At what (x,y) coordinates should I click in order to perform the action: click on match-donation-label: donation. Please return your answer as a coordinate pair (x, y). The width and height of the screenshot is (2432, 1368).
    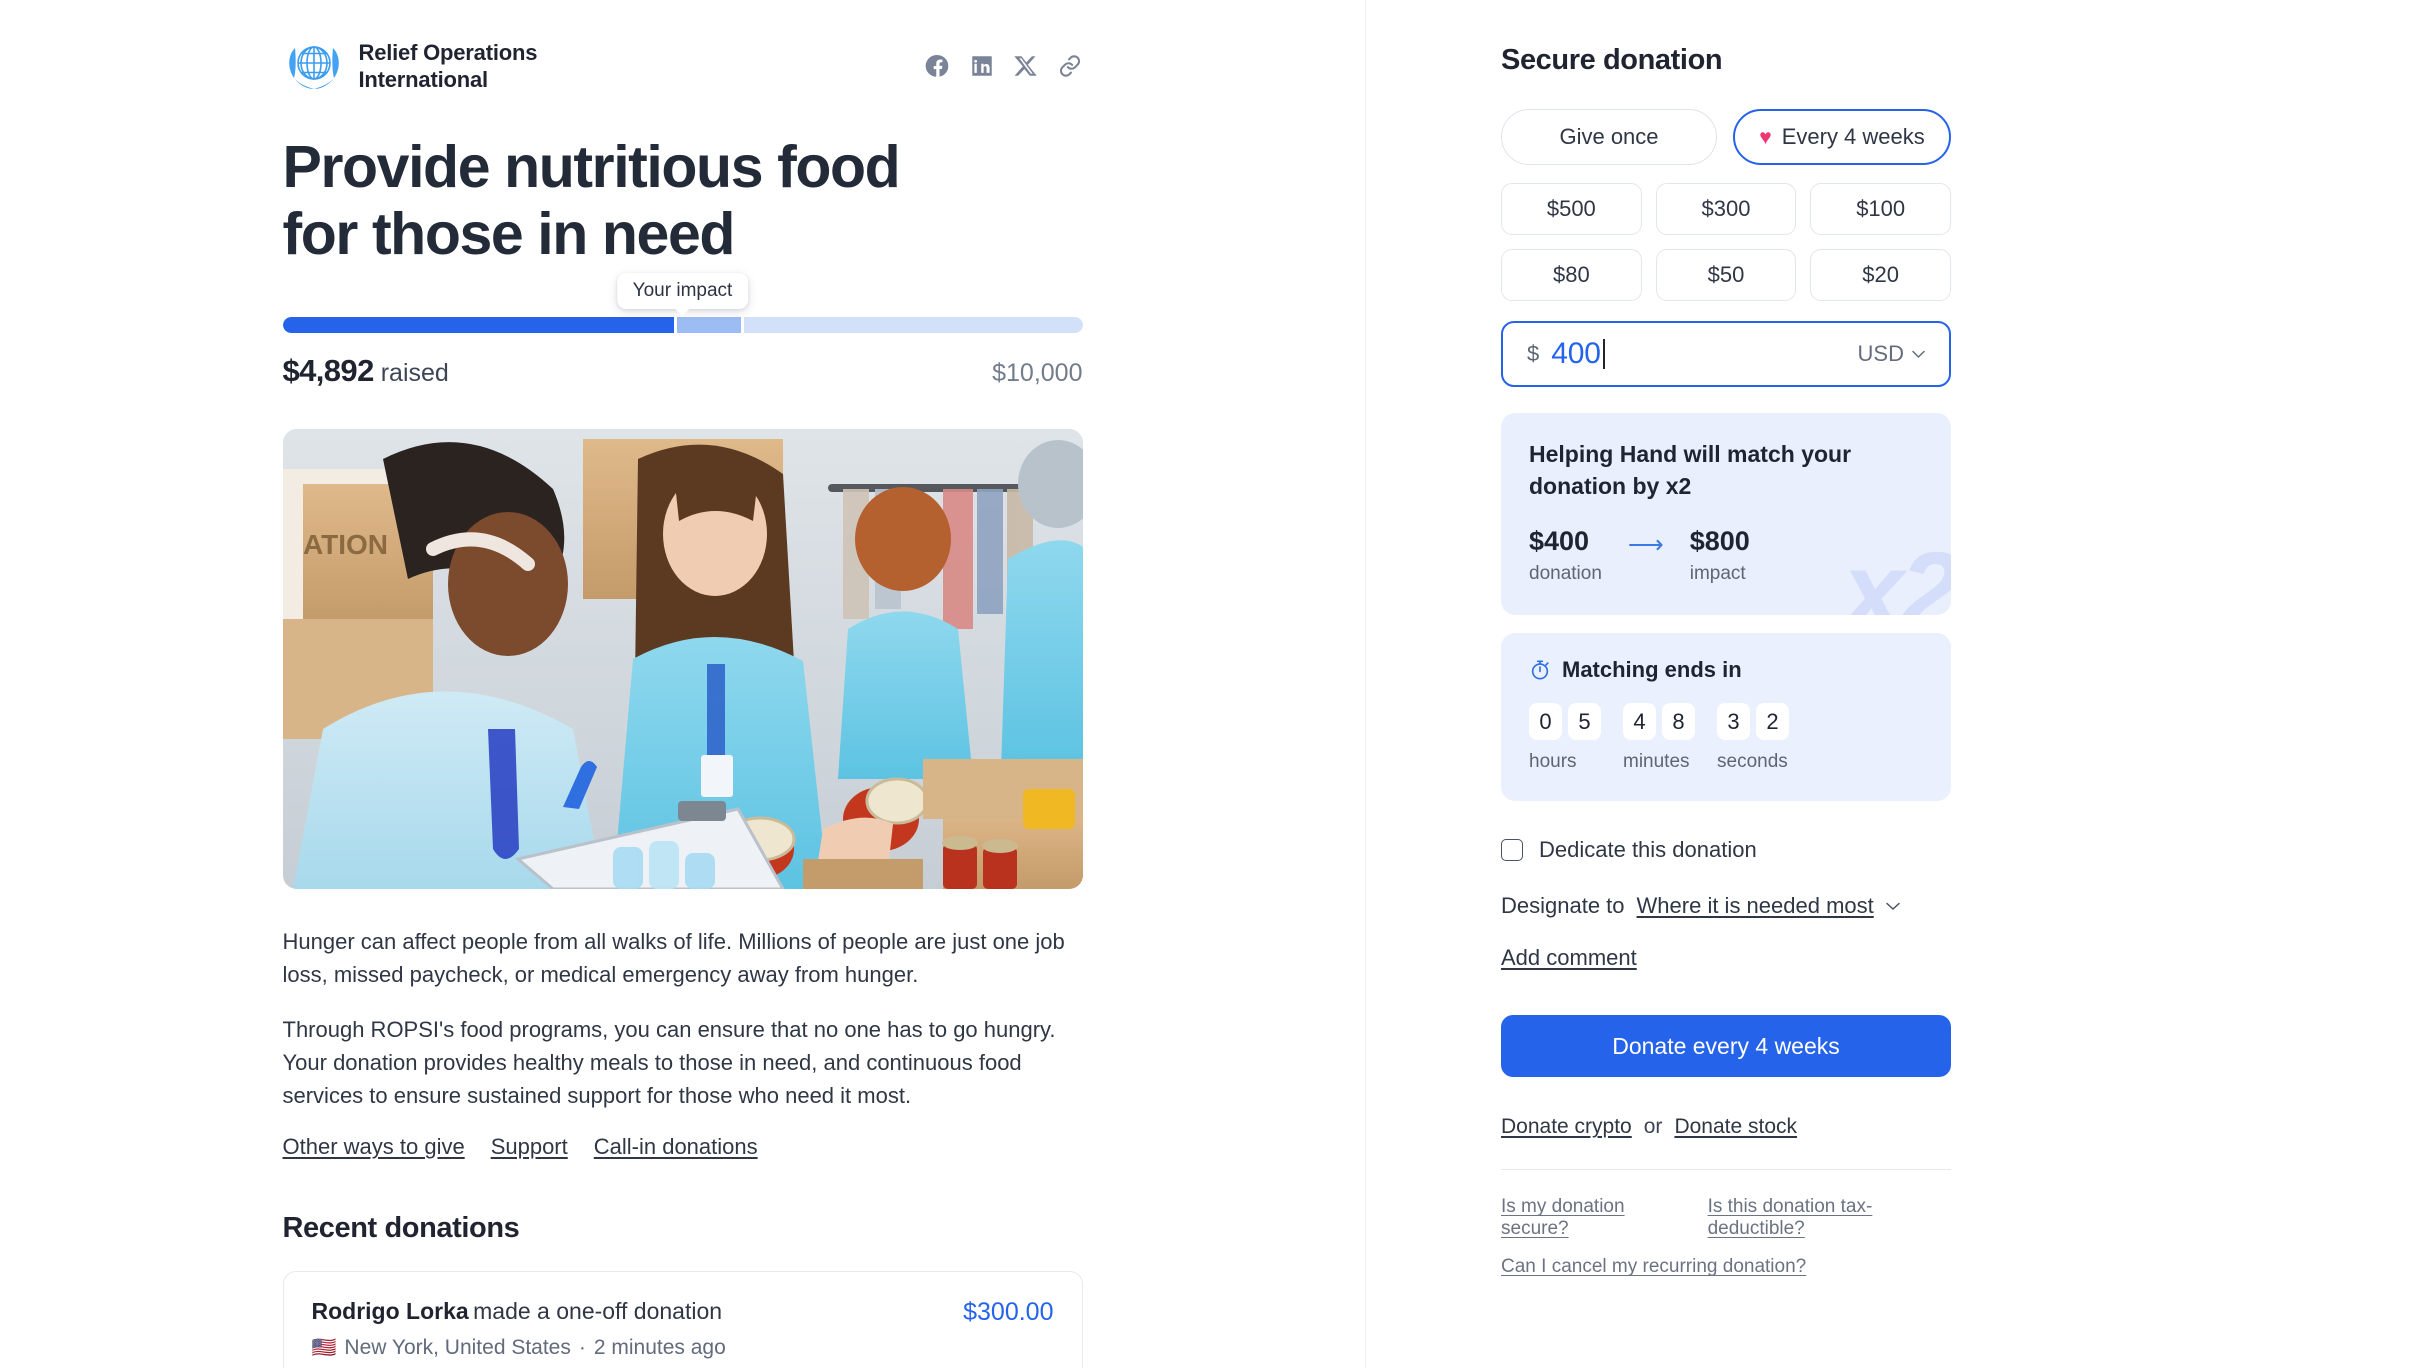
    Looking at the image, I should click on (1565, 574).